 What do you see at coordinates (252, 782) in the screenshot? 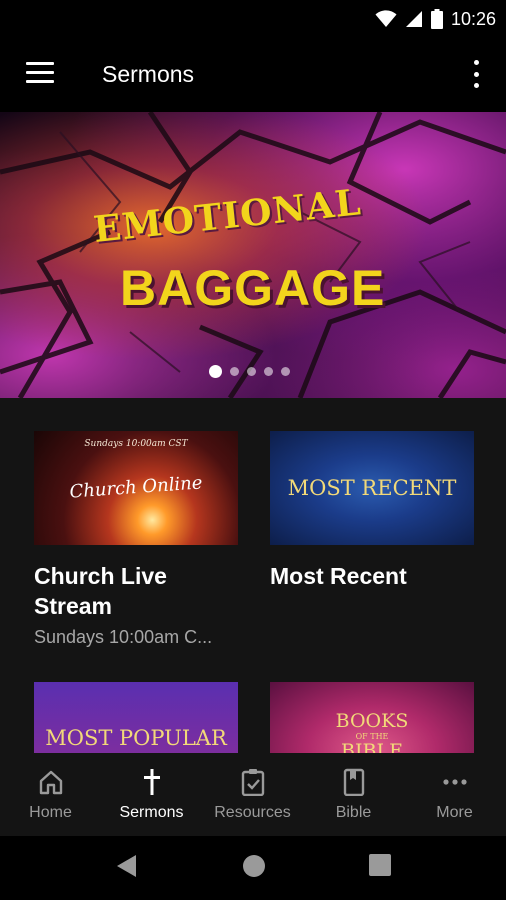
I see `clipboard-check-icon` at bounding box center [252, 782].